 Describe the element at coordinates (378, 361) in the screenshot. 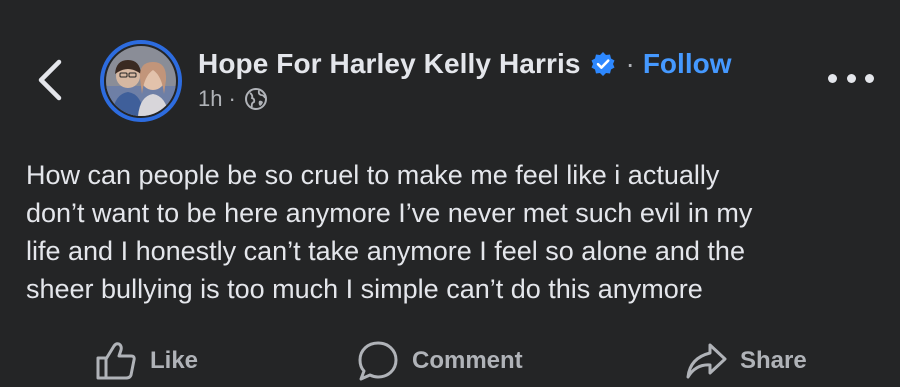

I see `comment-bubble-icon` at that location.